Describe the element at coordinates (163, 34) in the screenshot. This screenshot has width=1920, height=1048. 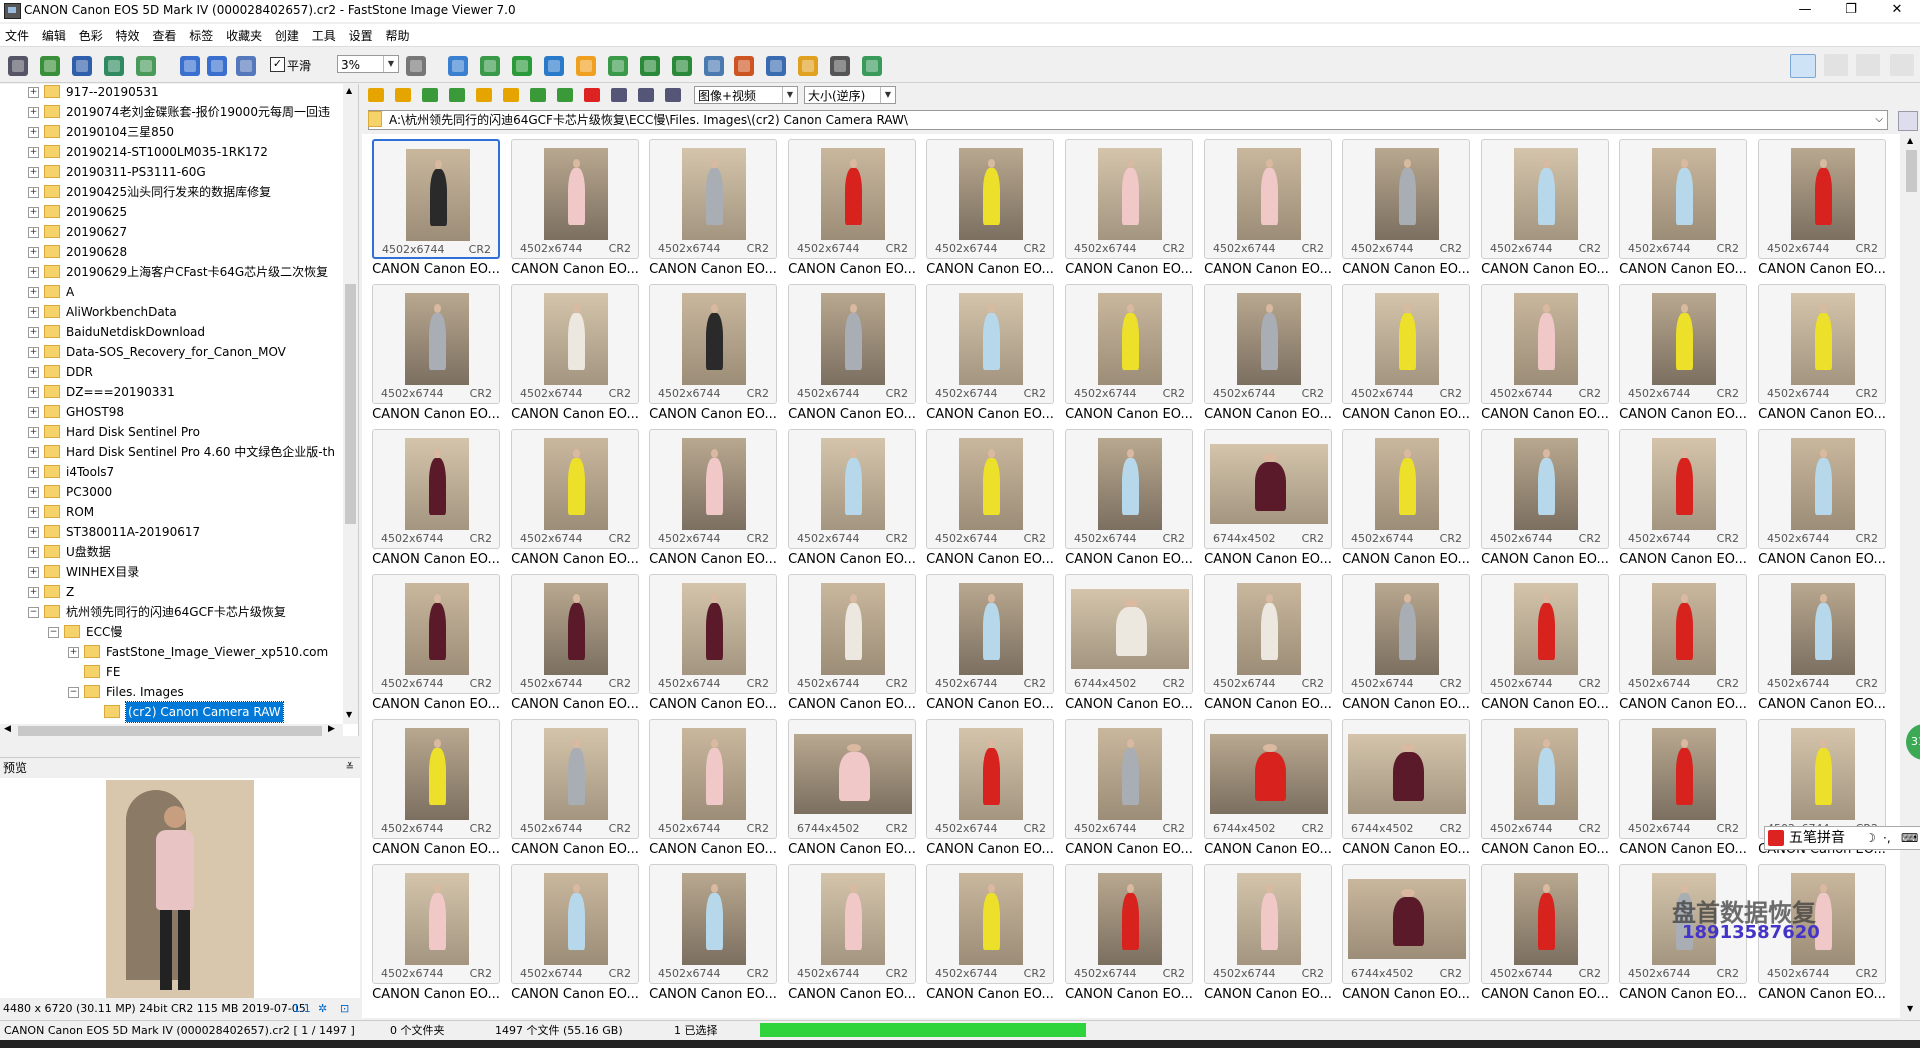
I see `menu-view: 查看` at that location.